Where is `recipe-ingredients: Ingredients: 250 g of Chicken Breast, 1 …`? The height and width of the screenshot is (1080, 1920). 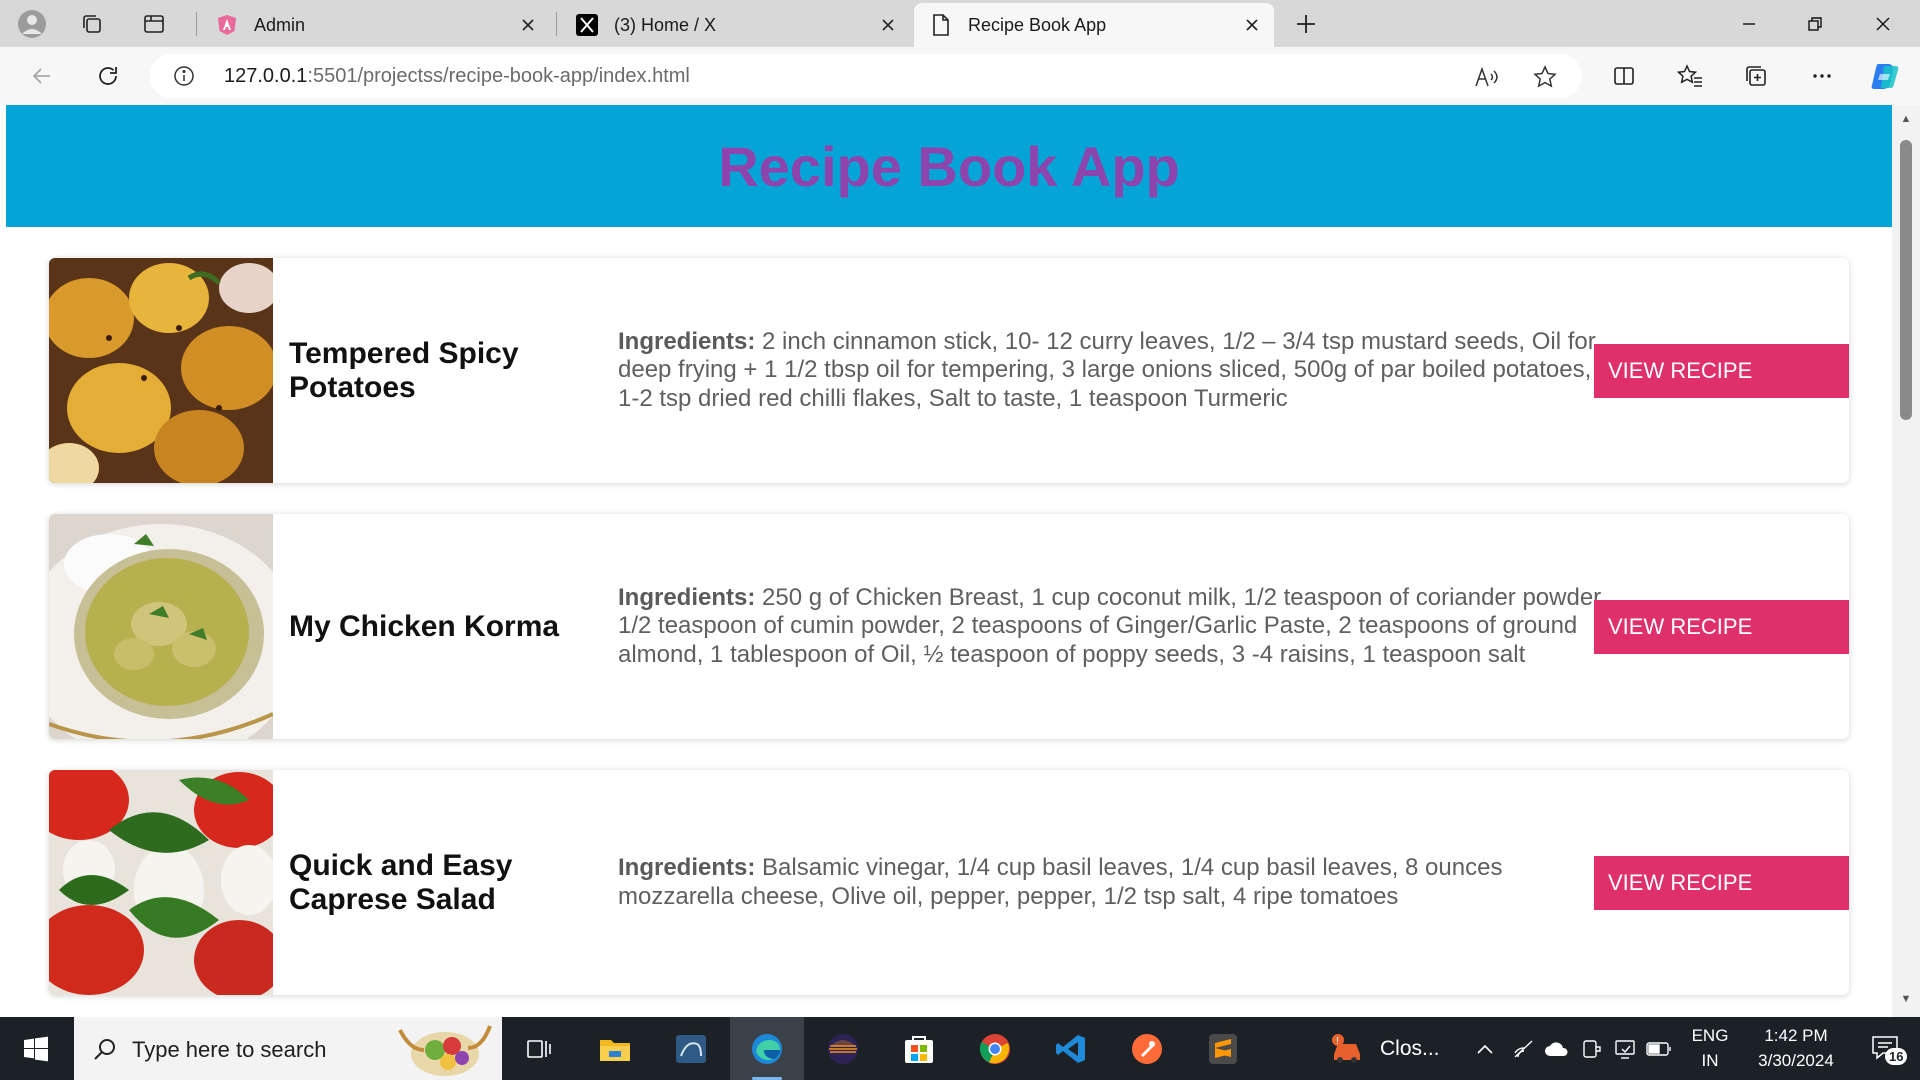
recipe-ingredients: Ingredients: 250 g of Chicken Breast, 1 … is located at coordinates (1118, 626).